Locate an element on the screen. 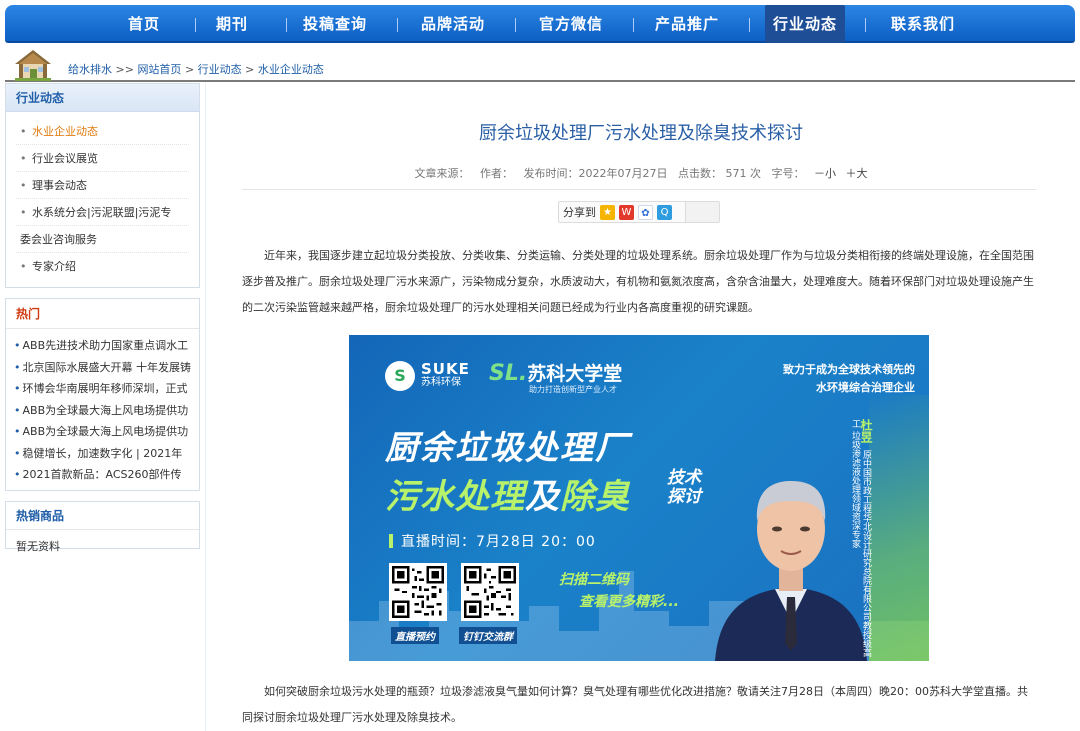 The image size is (1080, 731). nav-item-submission: 投稿查询 is located at coordinates (335, 24).